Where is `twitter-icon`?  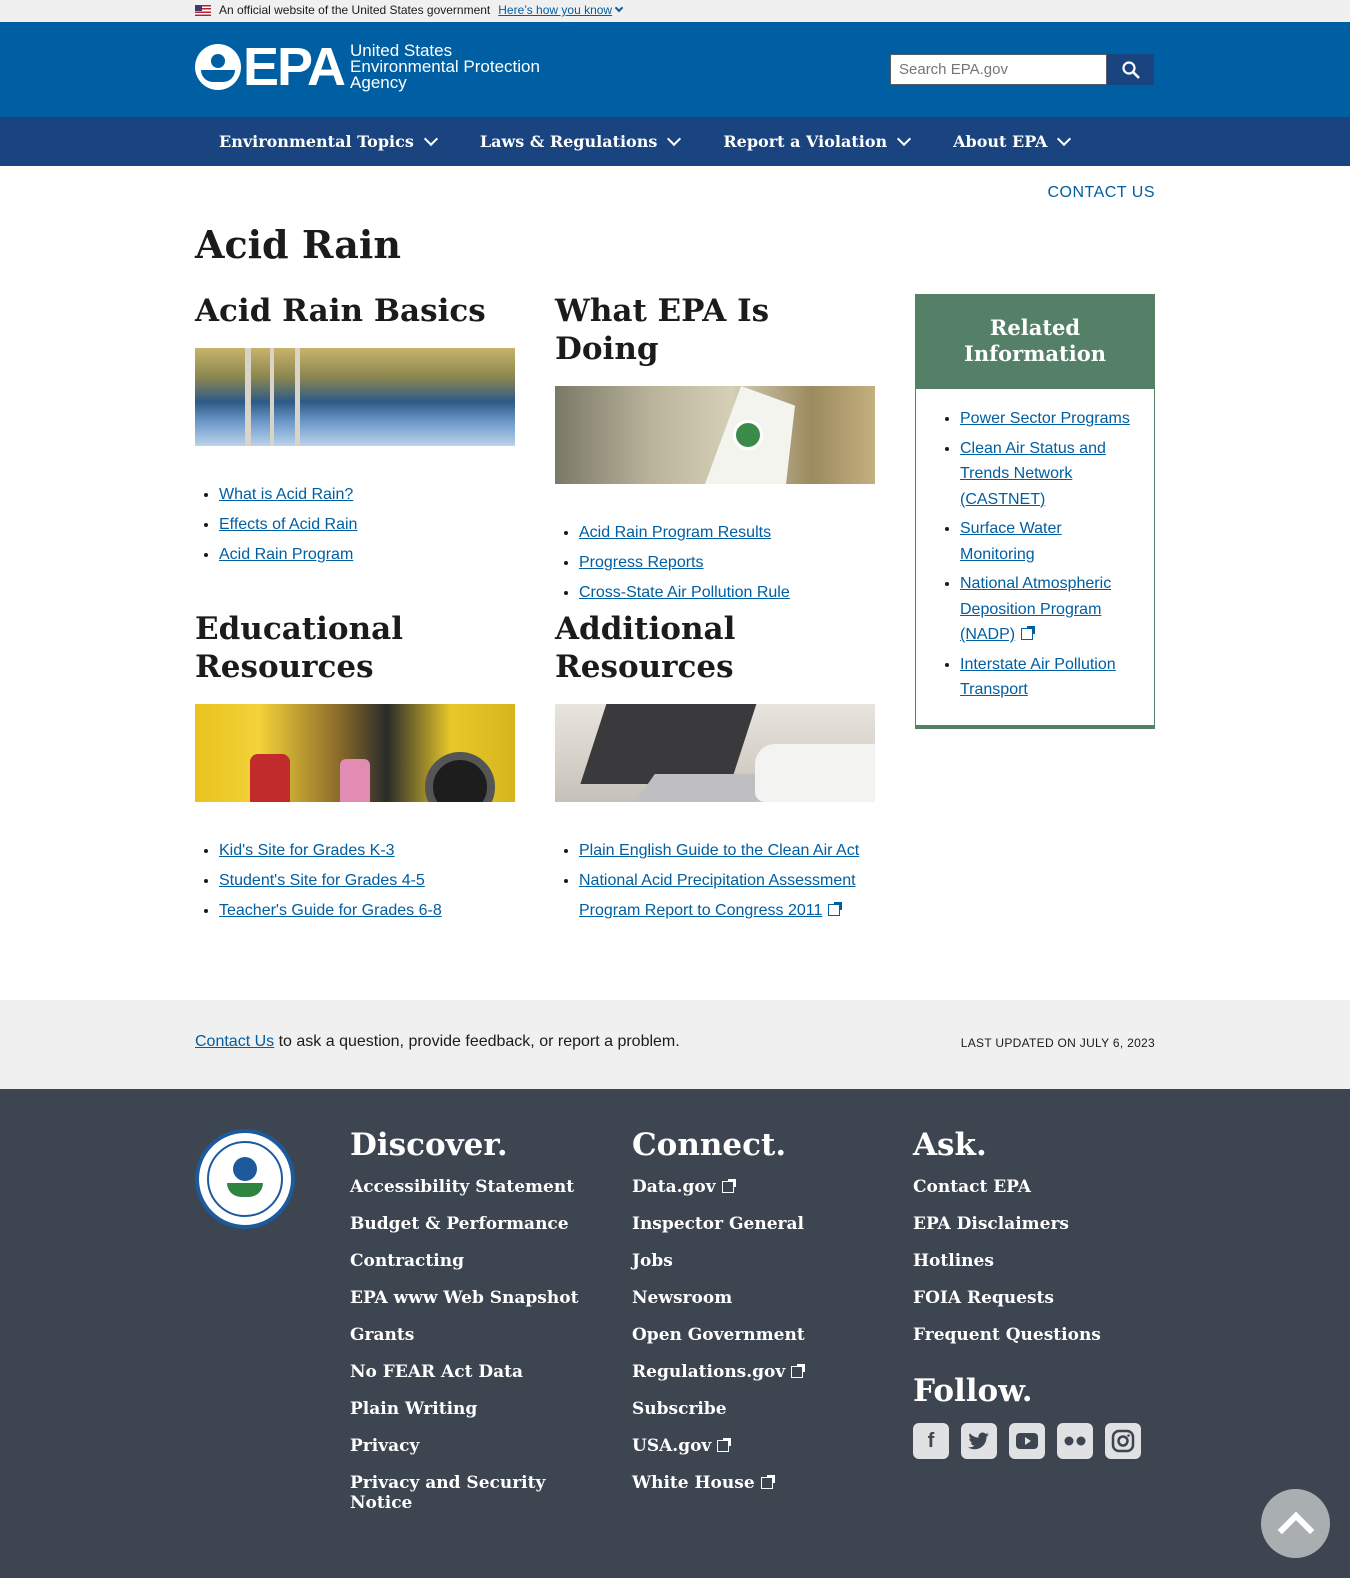
twitter-icon is located at coordinates (979, 1441).